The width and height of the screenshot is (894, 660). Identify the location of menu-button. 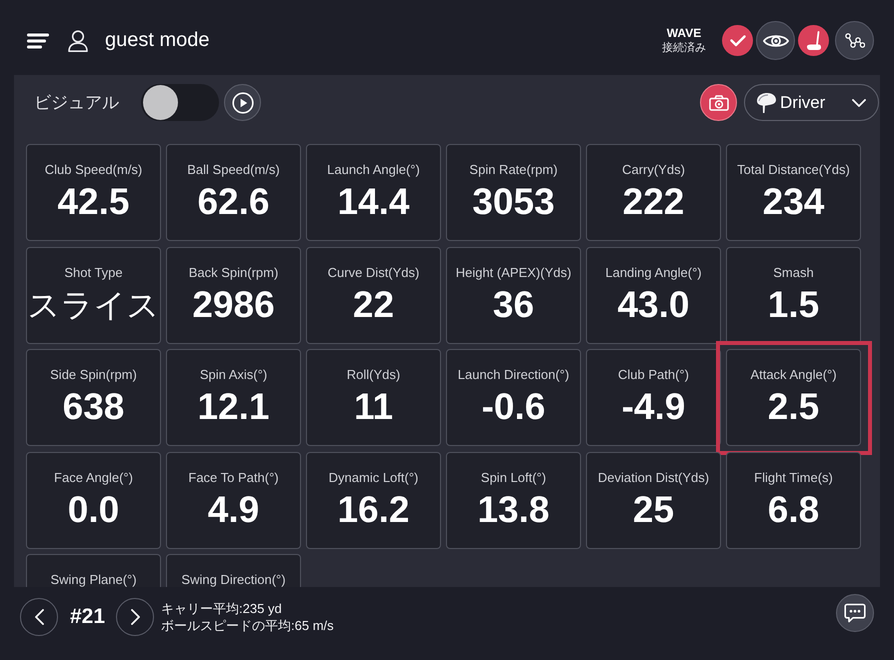
(38, 40).